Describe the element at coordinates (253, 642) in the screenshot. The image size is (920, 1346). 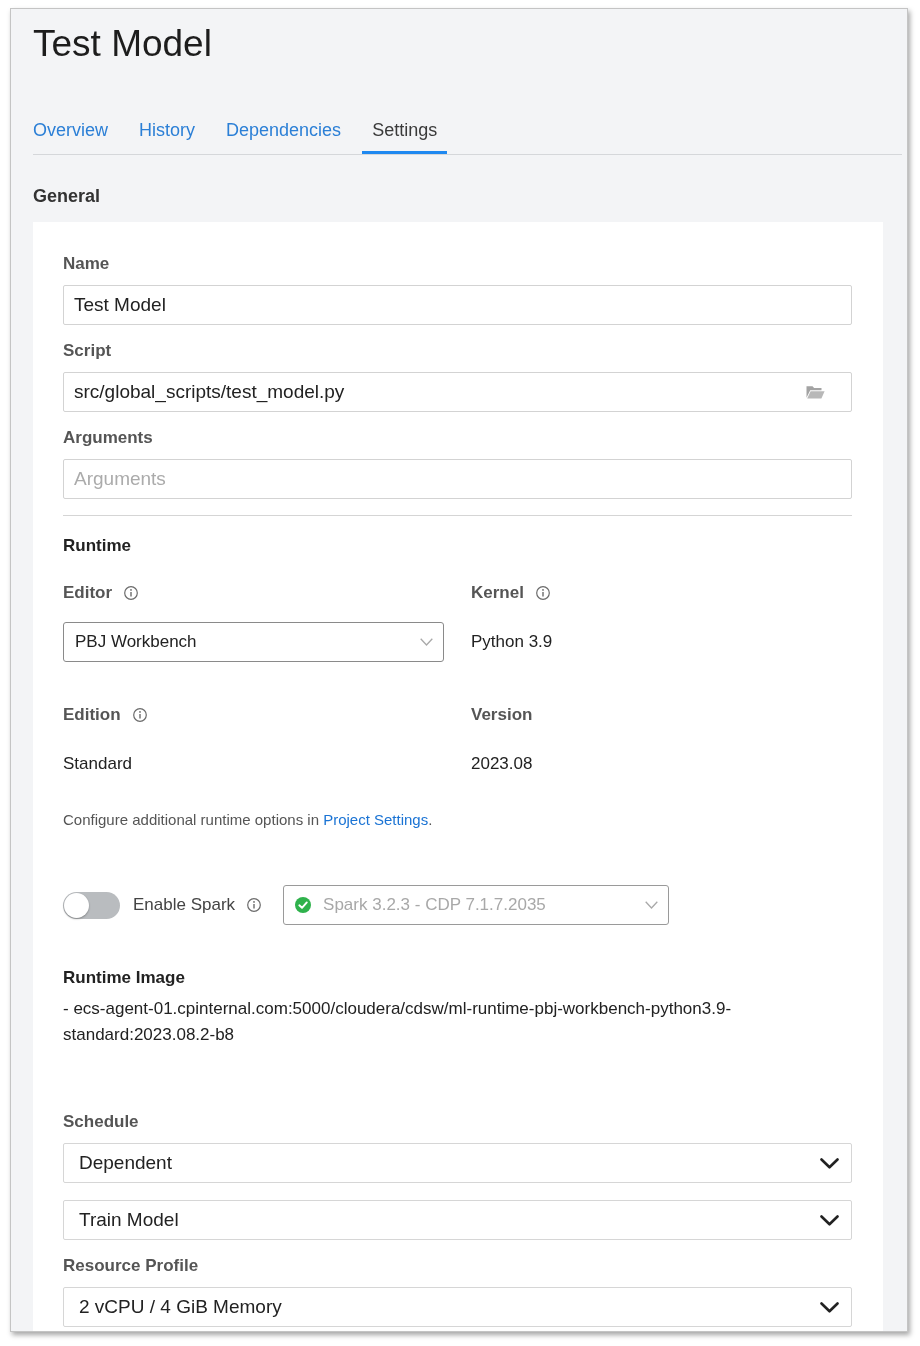
I see `dropdown-select: PBJ Workbench` at that location.